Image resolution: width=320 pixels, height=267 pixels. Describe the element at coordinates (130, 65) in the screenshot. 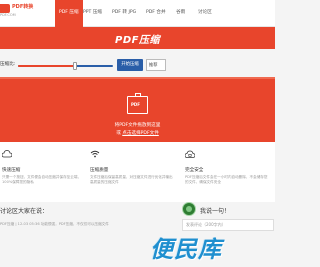

I see `start-compress-button: 开始压缩` at that location.